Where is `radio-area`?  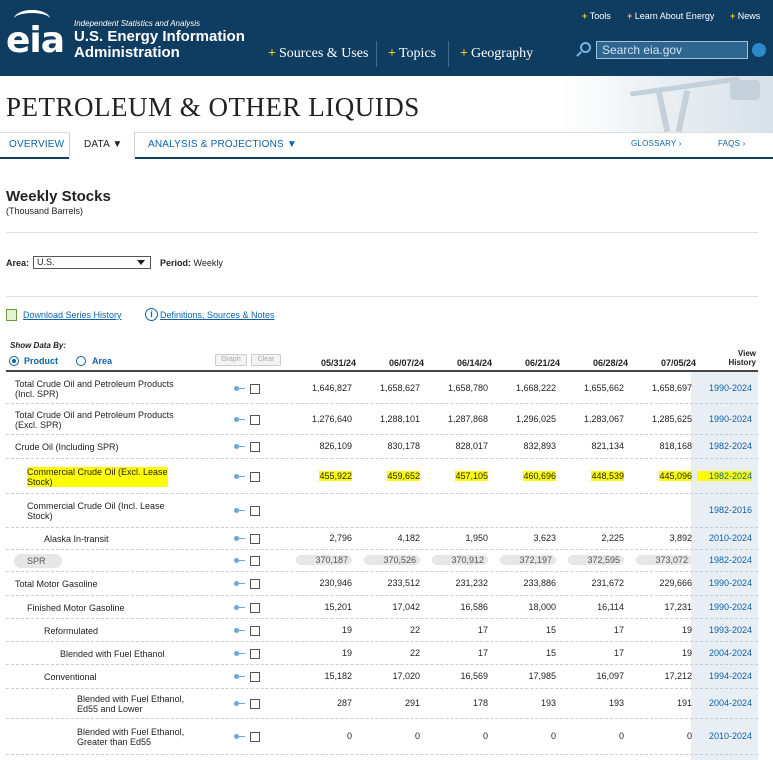
radio-area is located at coordinates (81, 361).